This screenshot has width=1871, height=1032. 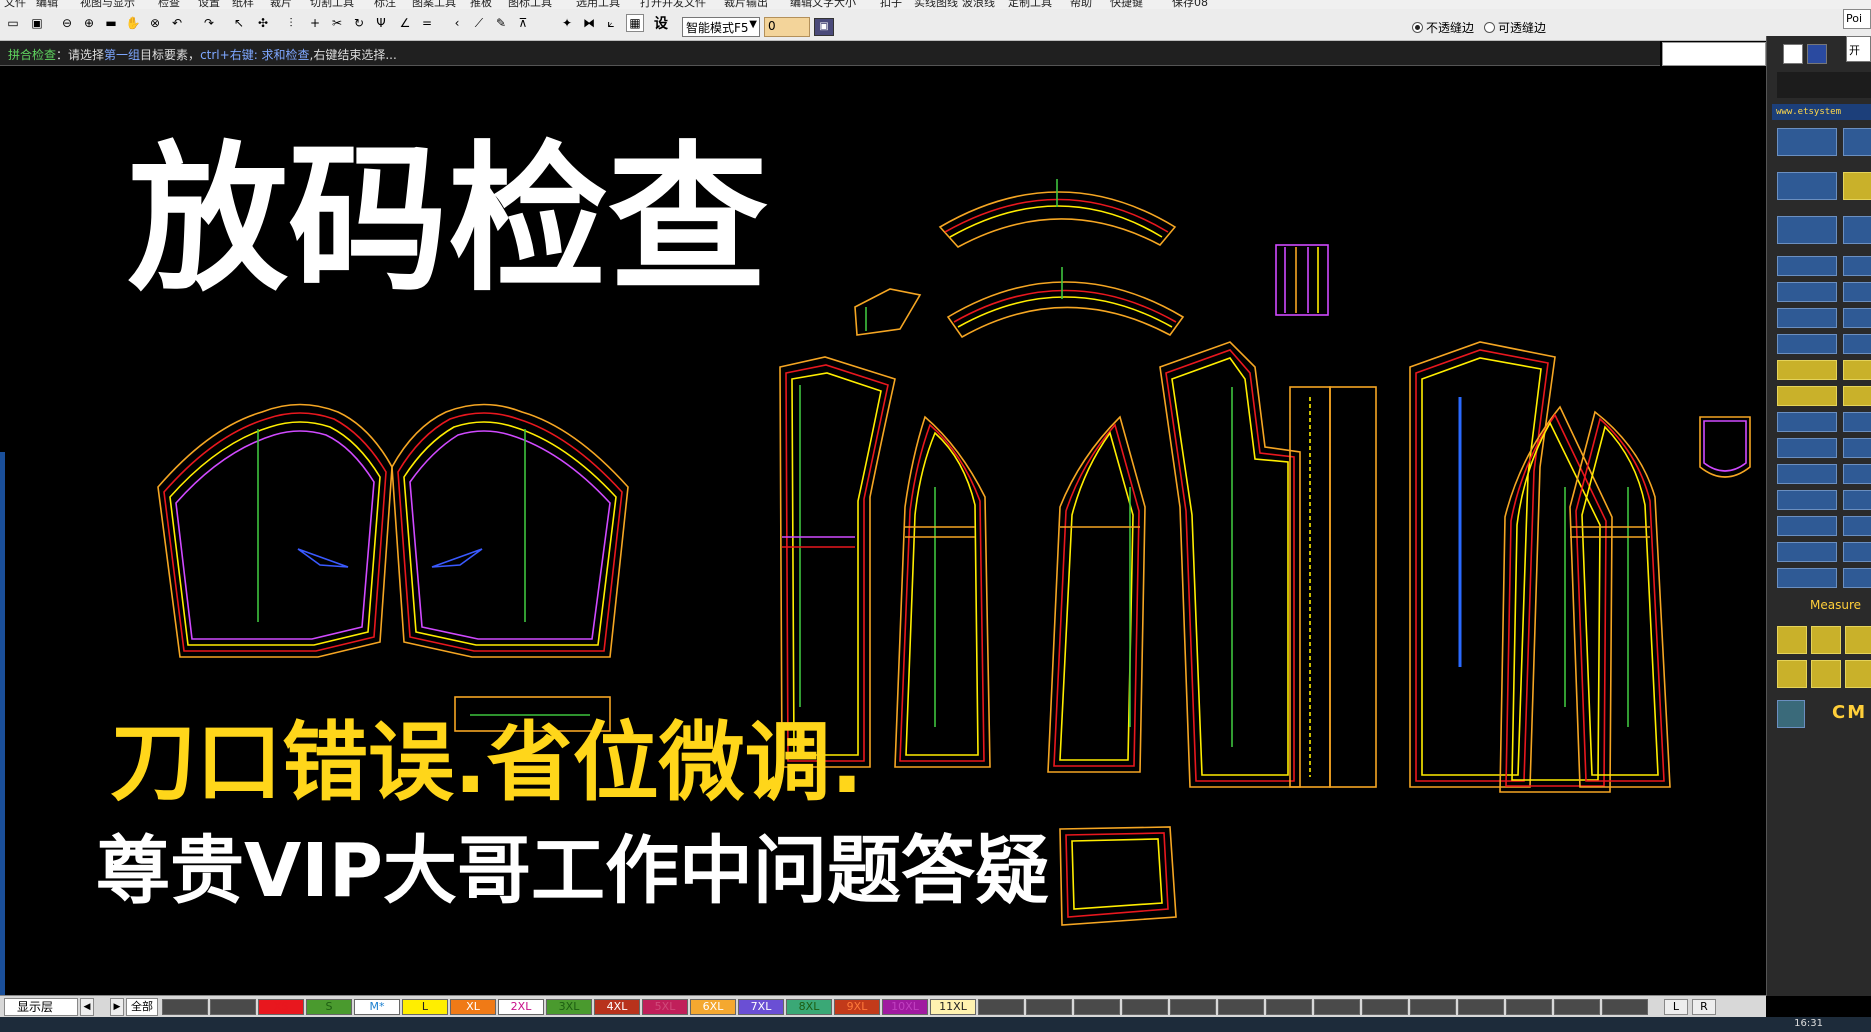 I want to click on tool-point-1b, so click(x=1857, y=422).